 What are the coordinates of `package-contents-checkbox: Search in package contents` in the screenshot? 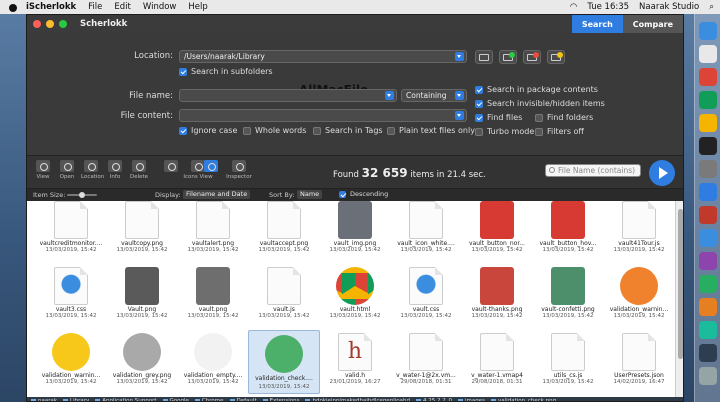 It's located at (536, 89).